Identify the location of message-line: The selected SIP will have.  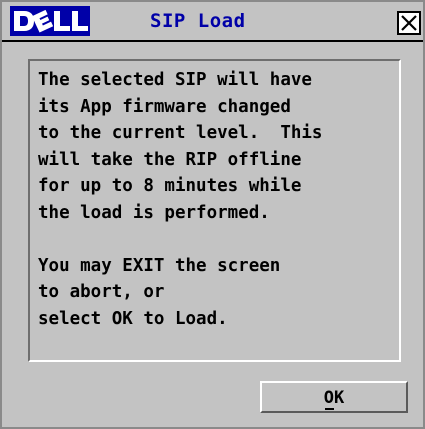
(175, 80).